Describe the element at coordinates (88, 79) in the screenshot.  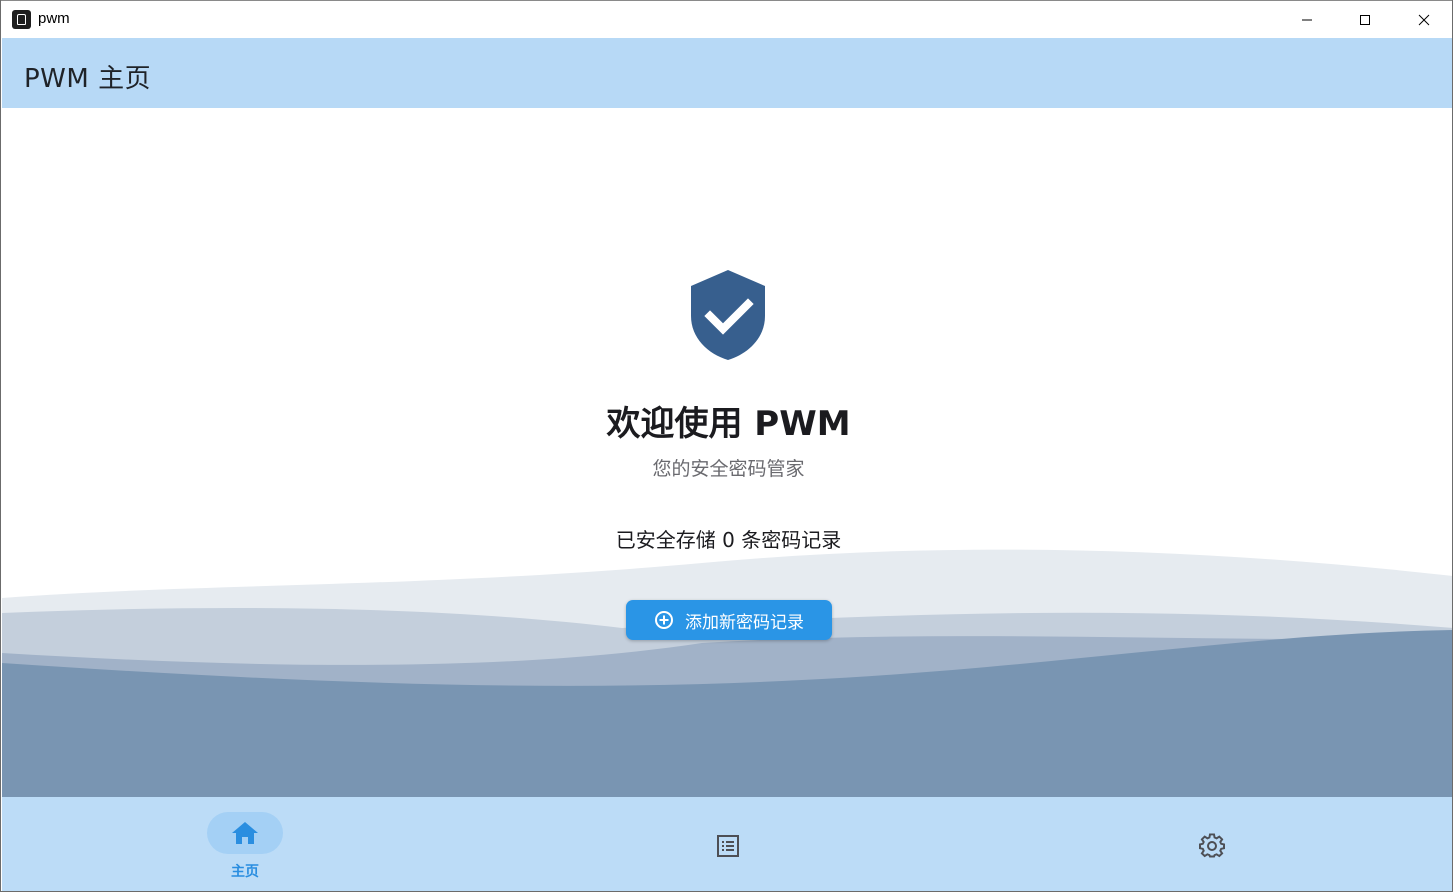
I see `page-title: PWM 主页` at that location.